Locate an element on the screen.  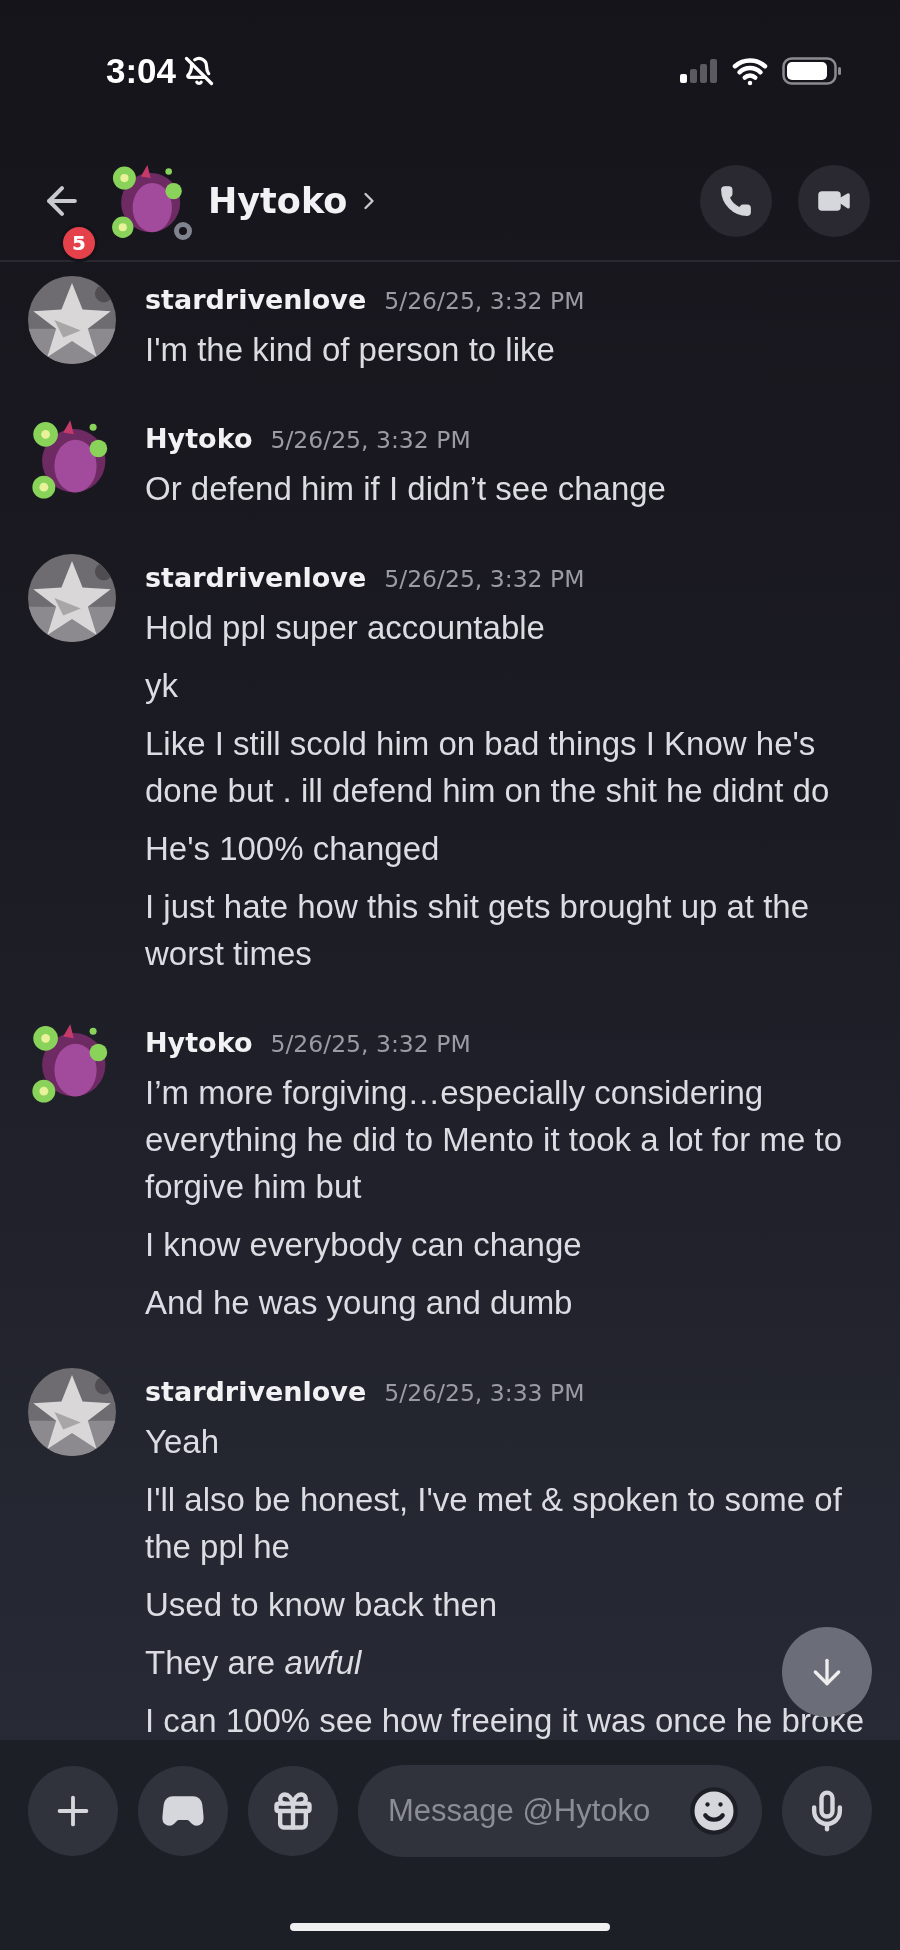
unread-badge: 5 is located at coordinates (79, 243).